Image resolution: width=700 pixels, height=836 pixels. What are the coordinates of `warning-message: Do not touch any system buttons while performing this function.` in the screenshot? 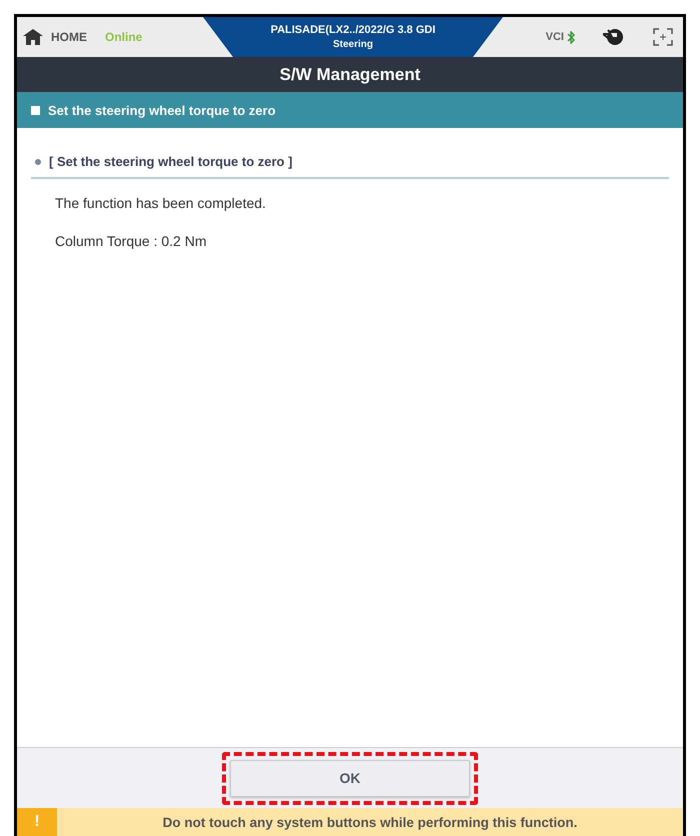 It's located at (370, 822).